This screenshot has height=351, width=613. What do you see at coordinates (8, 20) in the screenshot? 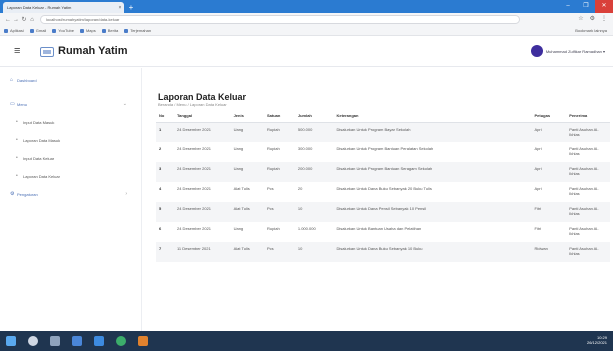
I see `back-icon: ←` at bounding box center [8, 20].